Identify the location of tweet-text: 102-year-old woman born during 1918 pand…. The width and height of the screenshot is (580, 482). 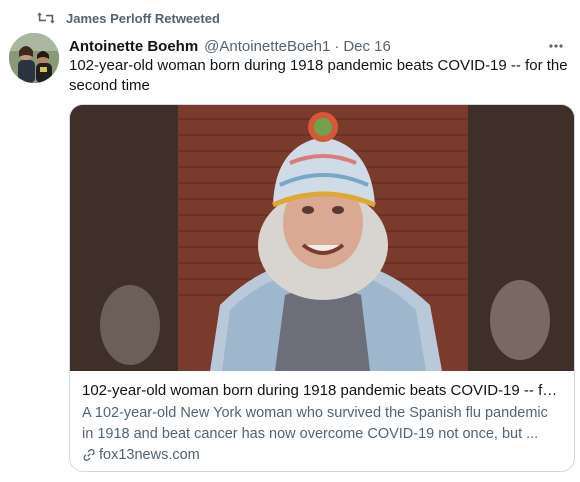
(318, 75).